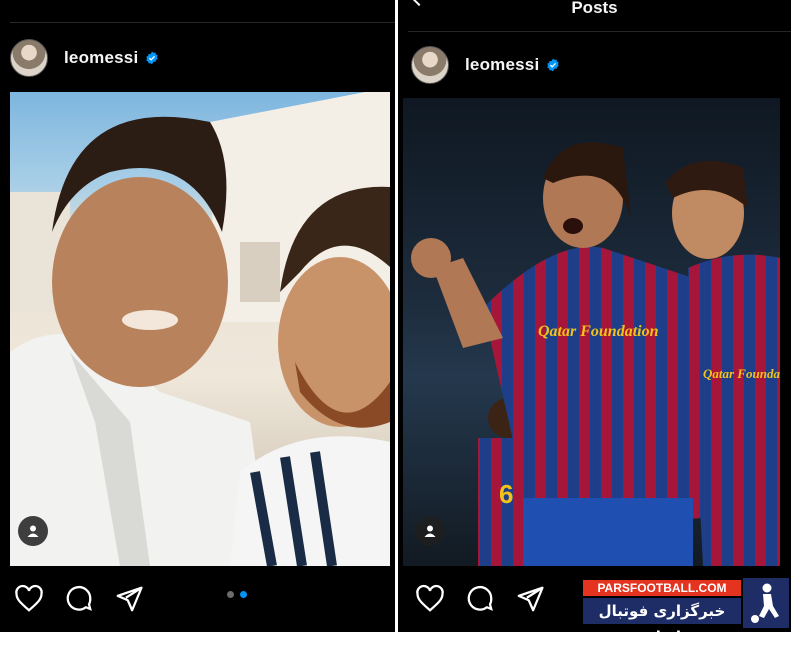  I want to click on watermark-site: PARSFOOTBALL.COM, so click(662, 588).